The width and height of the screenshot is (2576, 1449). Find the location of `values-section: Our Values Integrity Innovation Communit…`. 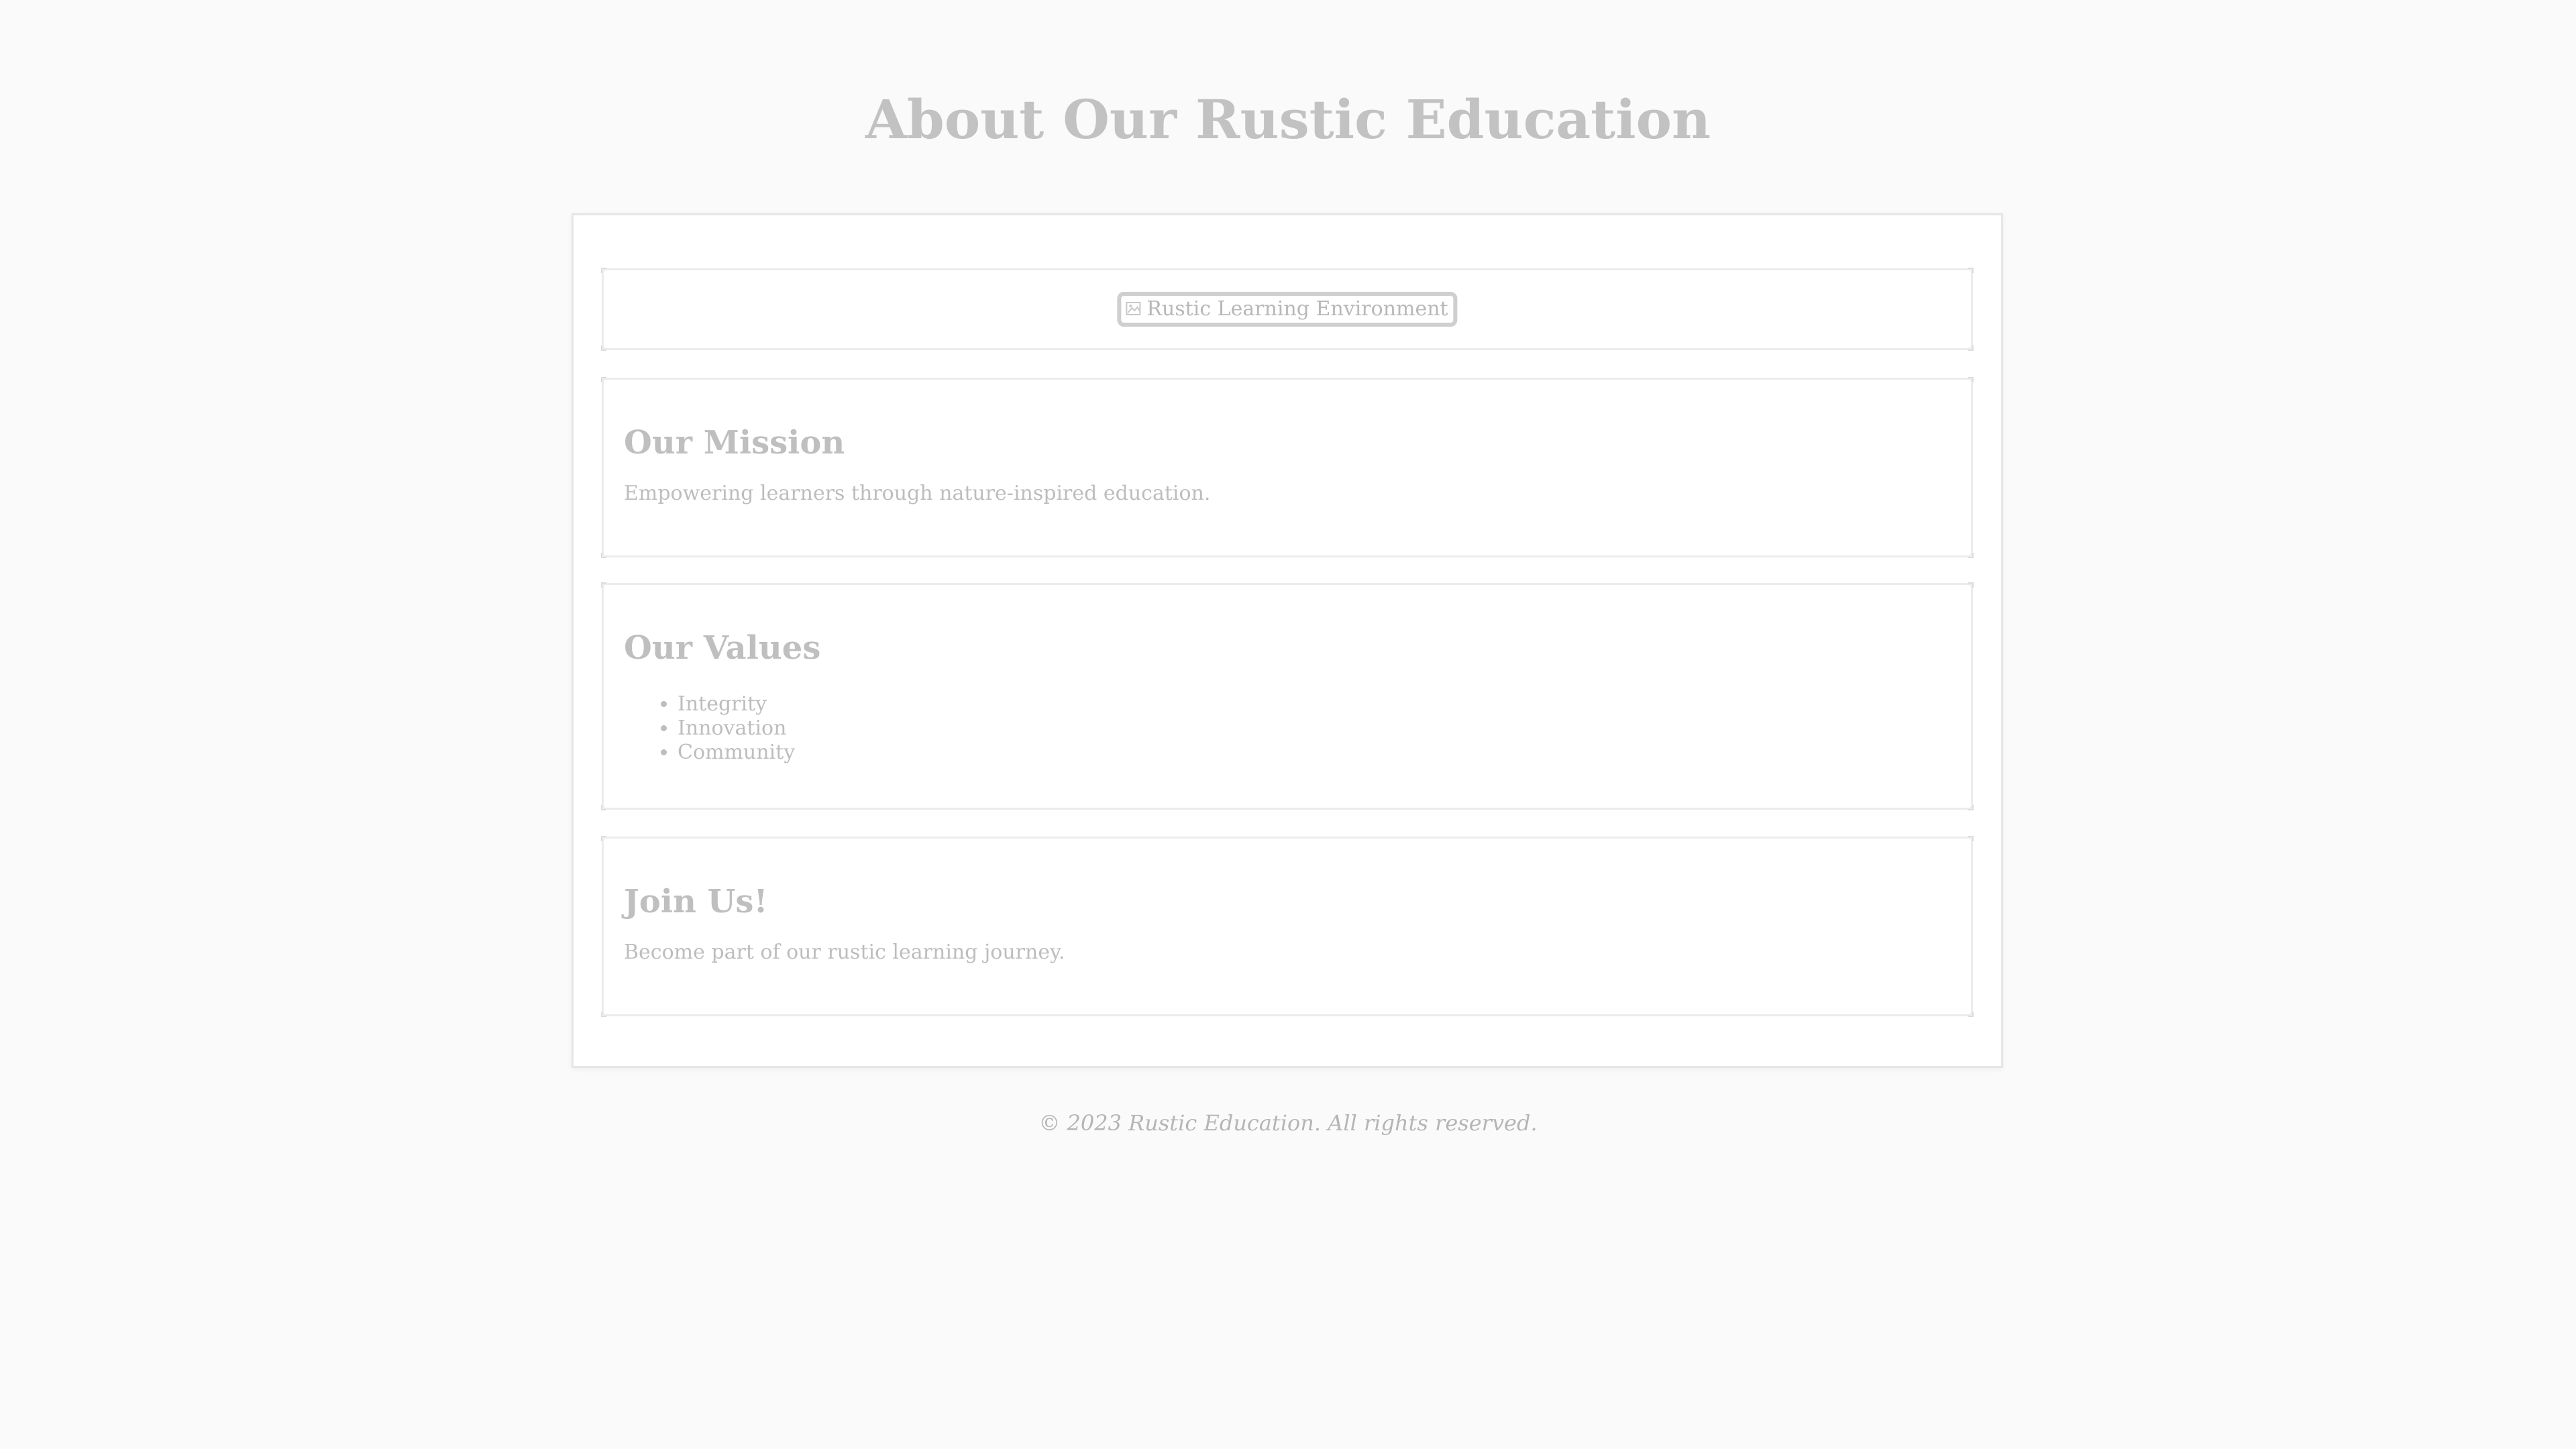

values-section: Our Values Integrity Innovation Communit… is located at coordinates (1287, 696).